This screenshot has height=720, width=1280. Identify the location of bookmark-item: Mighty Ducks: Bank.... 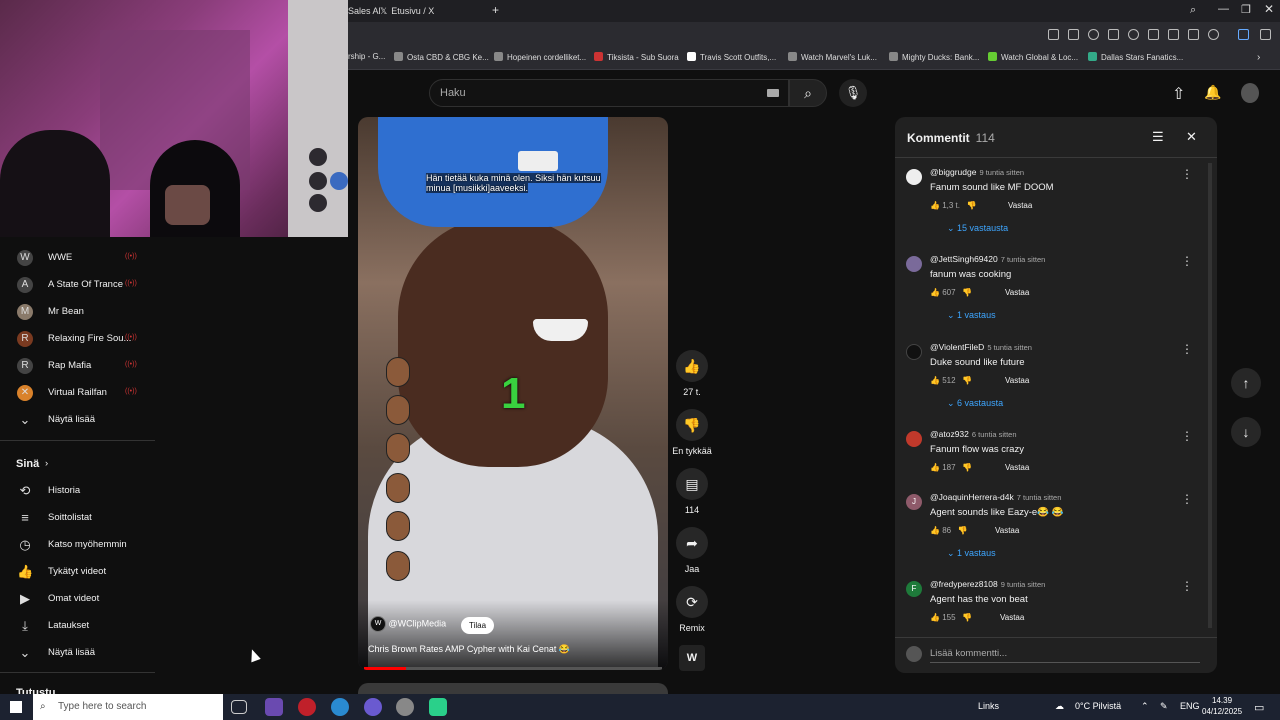
(934, 57).